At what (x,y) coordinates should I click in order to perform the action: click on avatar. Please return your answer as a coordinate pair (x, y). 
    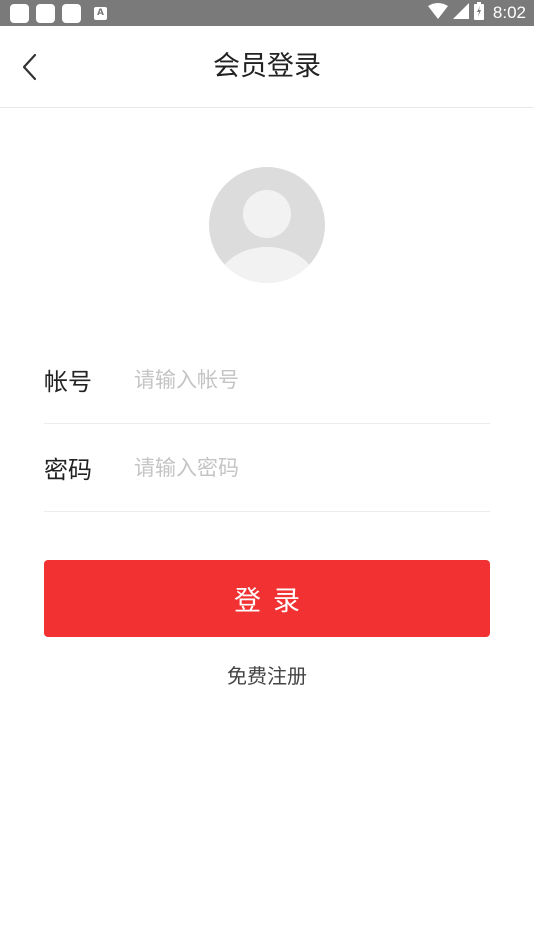
    Looking at the image, I should click on (267, 225).